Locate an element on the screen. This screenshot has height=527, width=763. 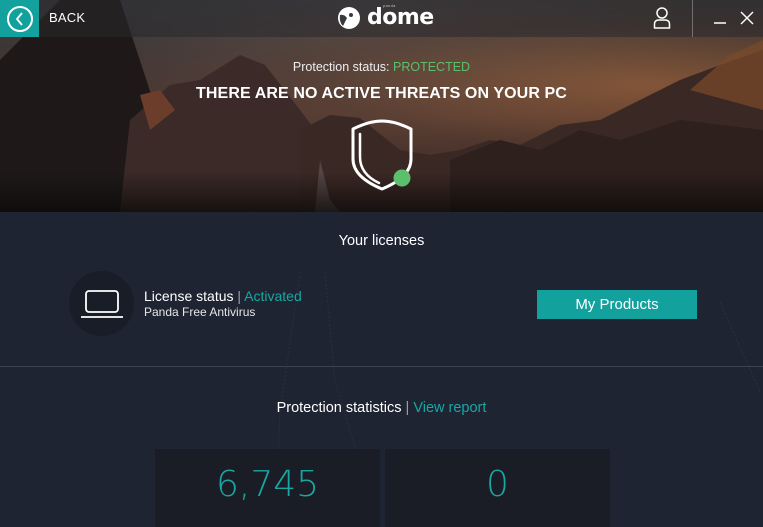
licenses-title: Your licenses is located at coordinates (381, 241).